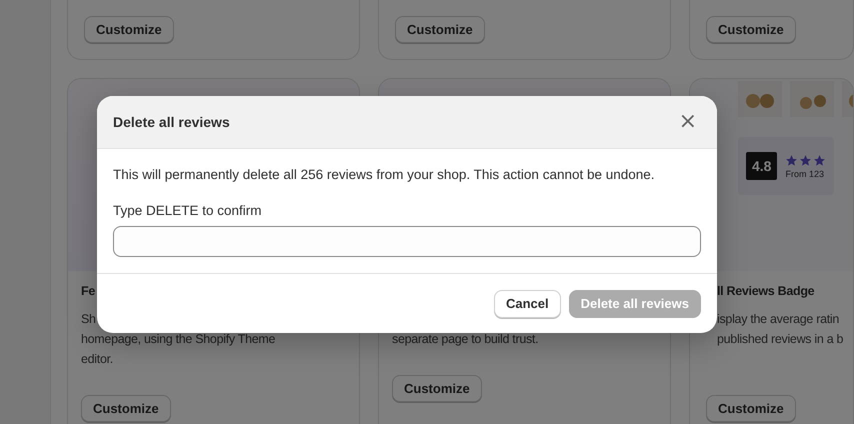  What do you see at coordinates (765, 291) in the screenshot?
I see `card-title: ll Reviews Badge` at bounding box center [765, 291].